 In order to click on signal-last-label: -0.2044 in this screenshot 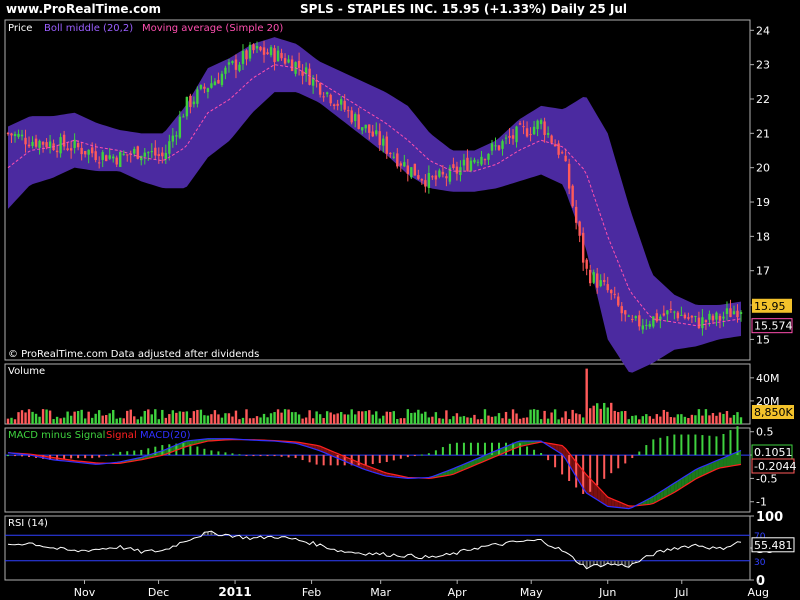, I will do `click(775, 466)`.